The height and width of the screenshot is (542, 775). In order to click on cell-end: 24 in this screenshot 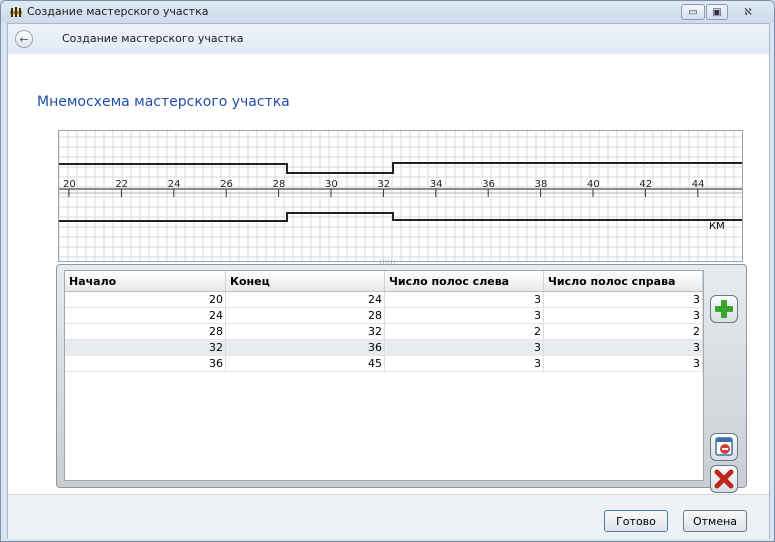, I will do `click(305, 299)`.